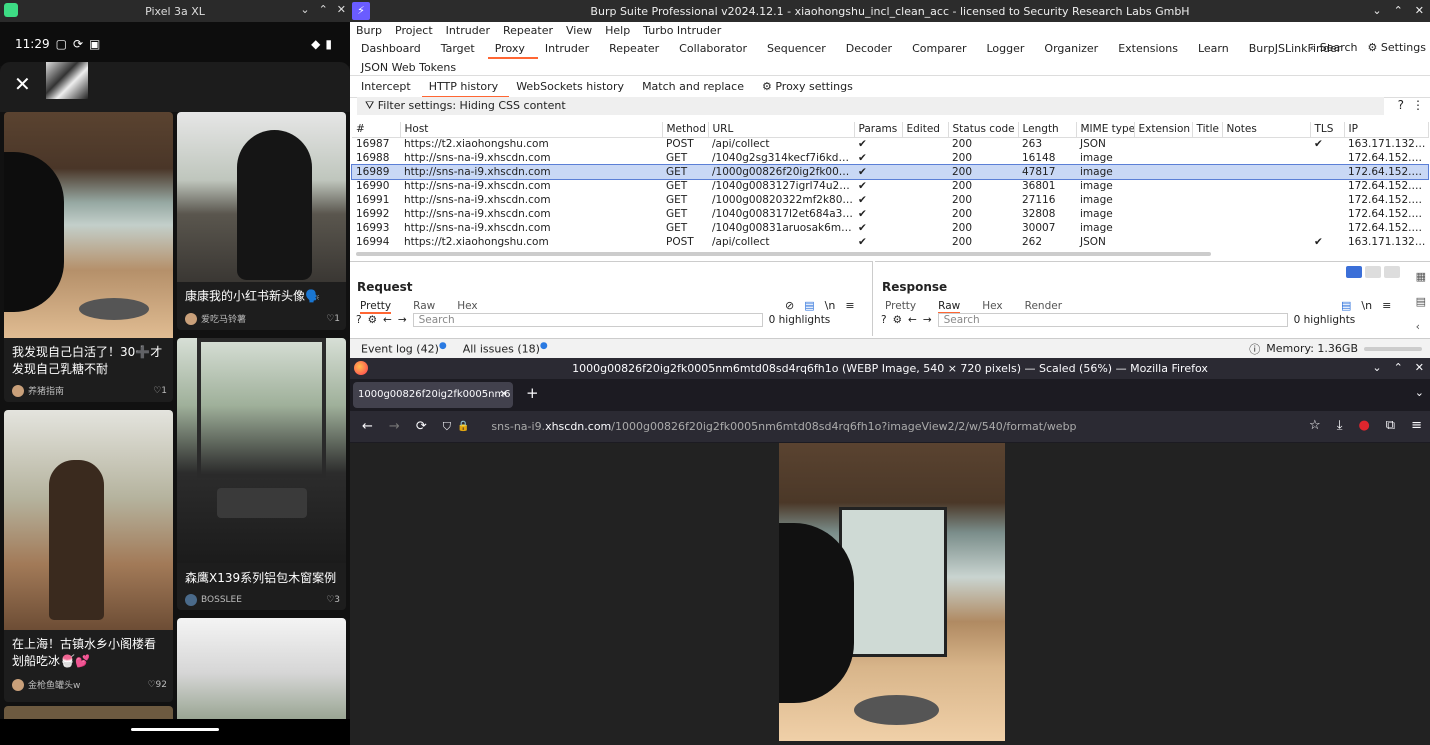 The image size is (1430, 745). I want to click on menu-burp: Burp, so click(369, 30).